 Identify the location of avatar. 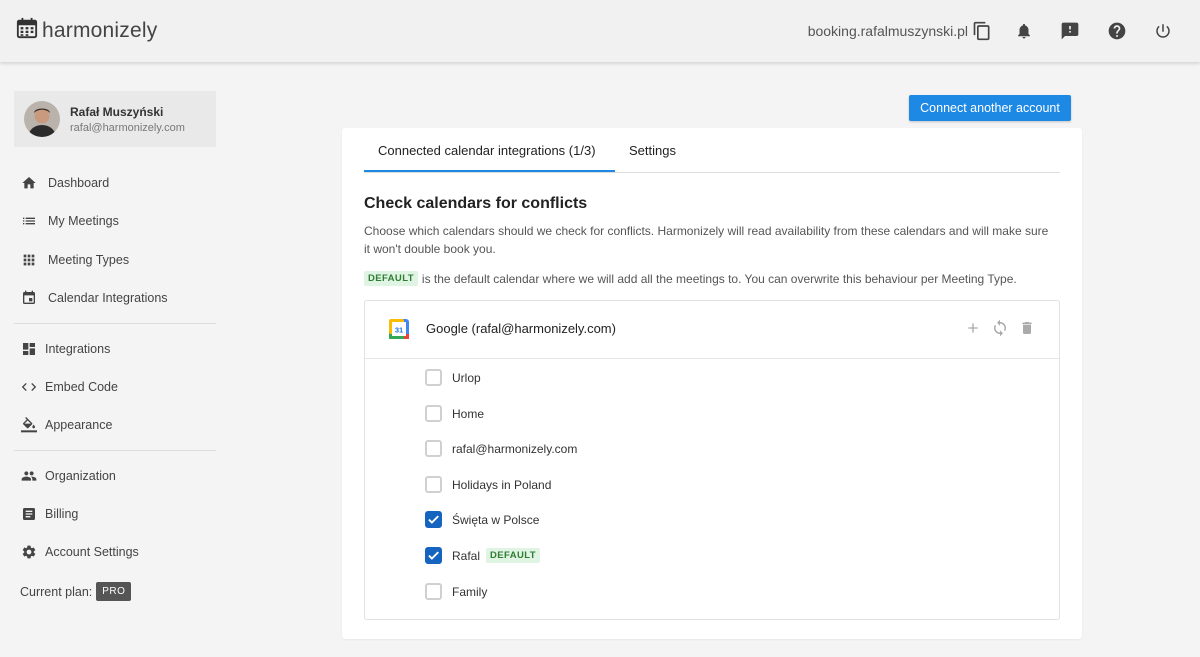
(42, 119).